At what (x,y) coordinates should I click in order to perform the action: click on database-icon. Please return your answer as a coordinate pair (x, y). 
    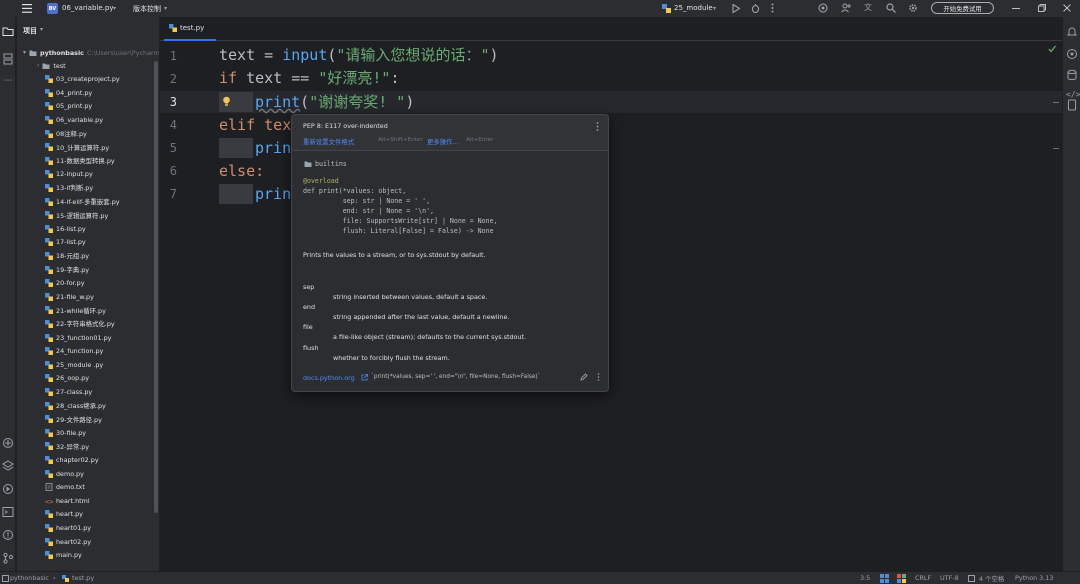
    Looking at the image, I should click on (1072, 75).